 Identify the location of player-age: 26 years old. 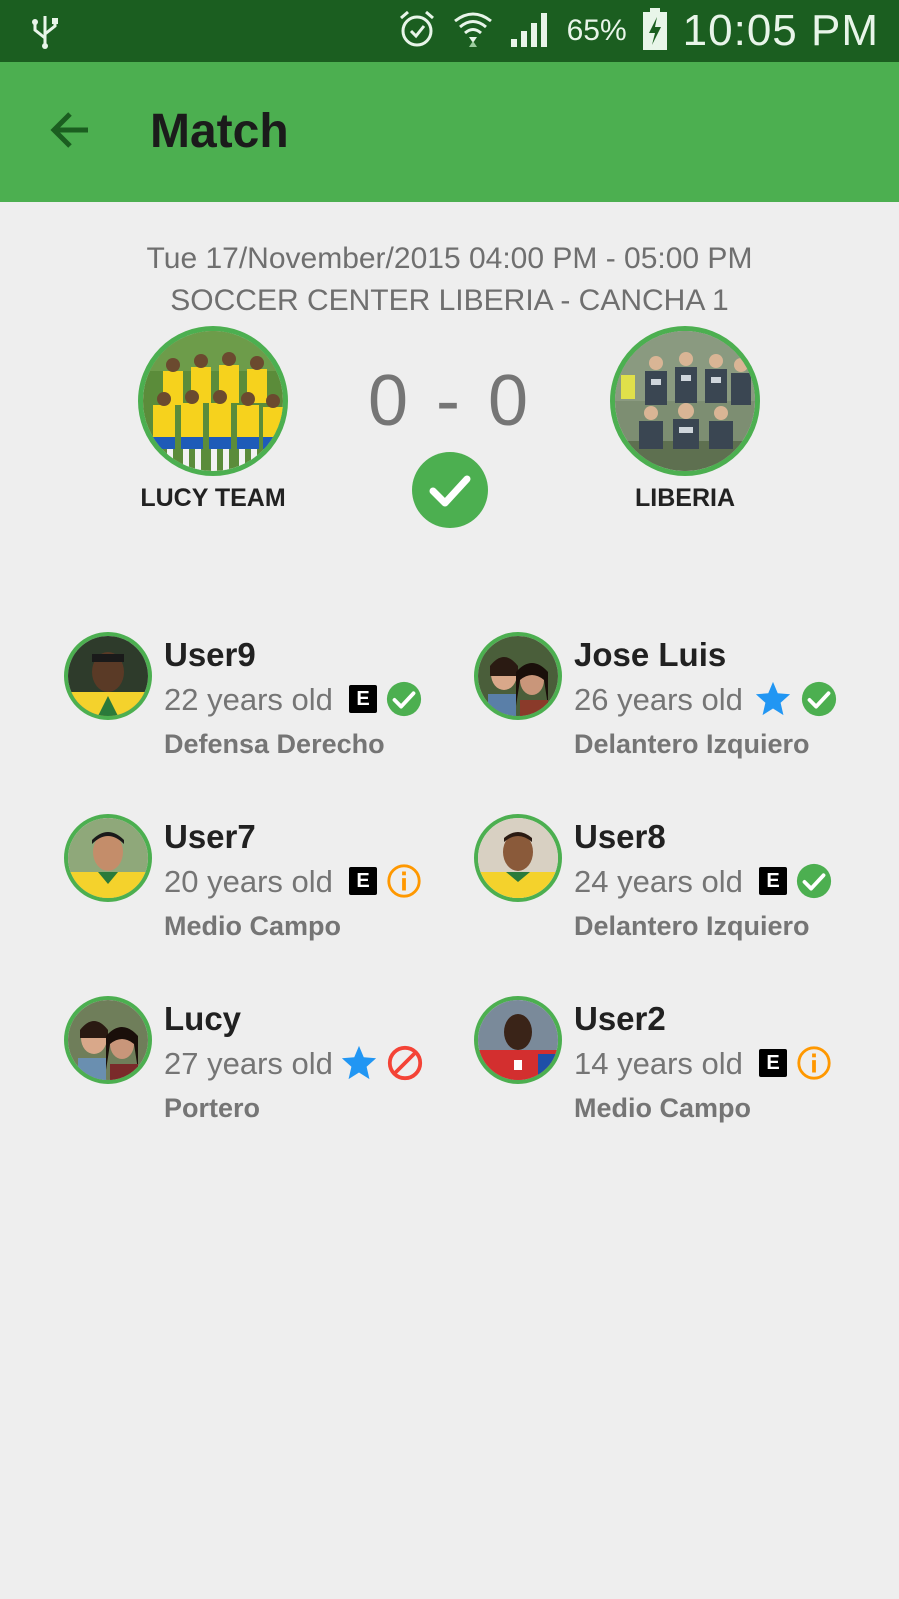
(658, 699).